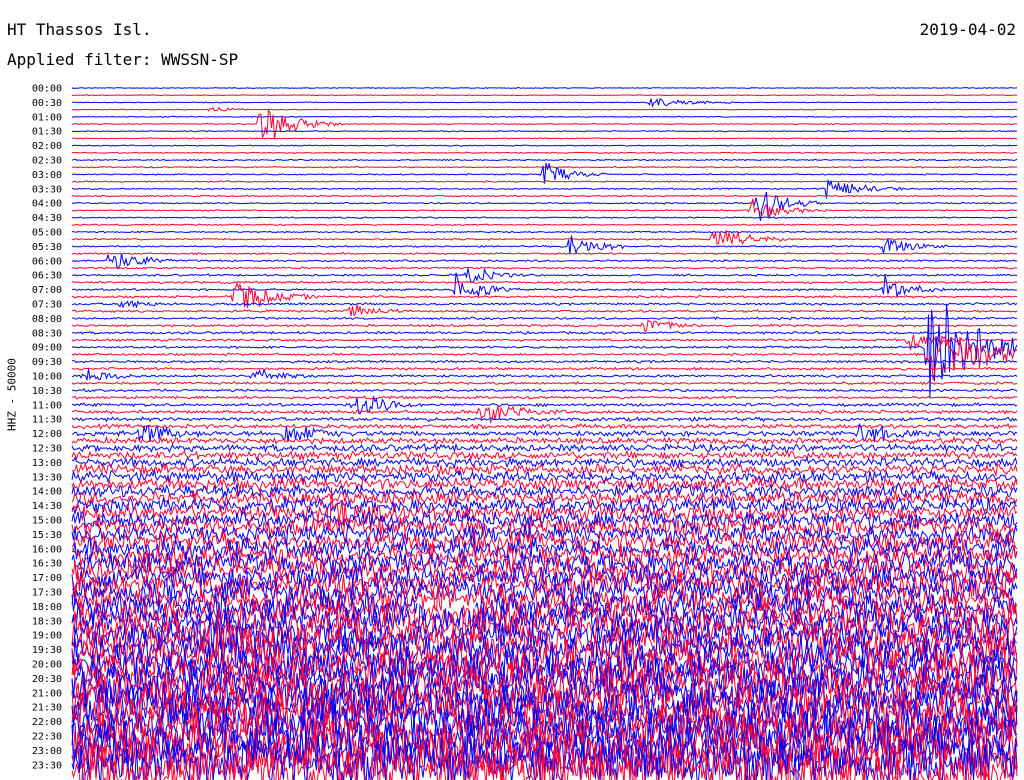 The height and width of the screenshot is (780, 1024). I want to click on time-label: 22:30, so click(47, 737).